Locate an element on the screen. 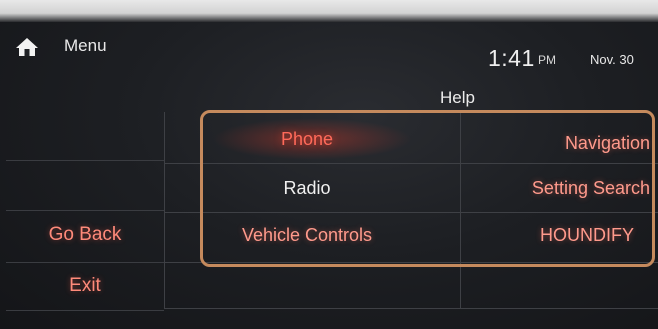 Image resolution: width=658 pixels, height=329 pixels. clock-ampm: PM is located at coordinates (547, 60).